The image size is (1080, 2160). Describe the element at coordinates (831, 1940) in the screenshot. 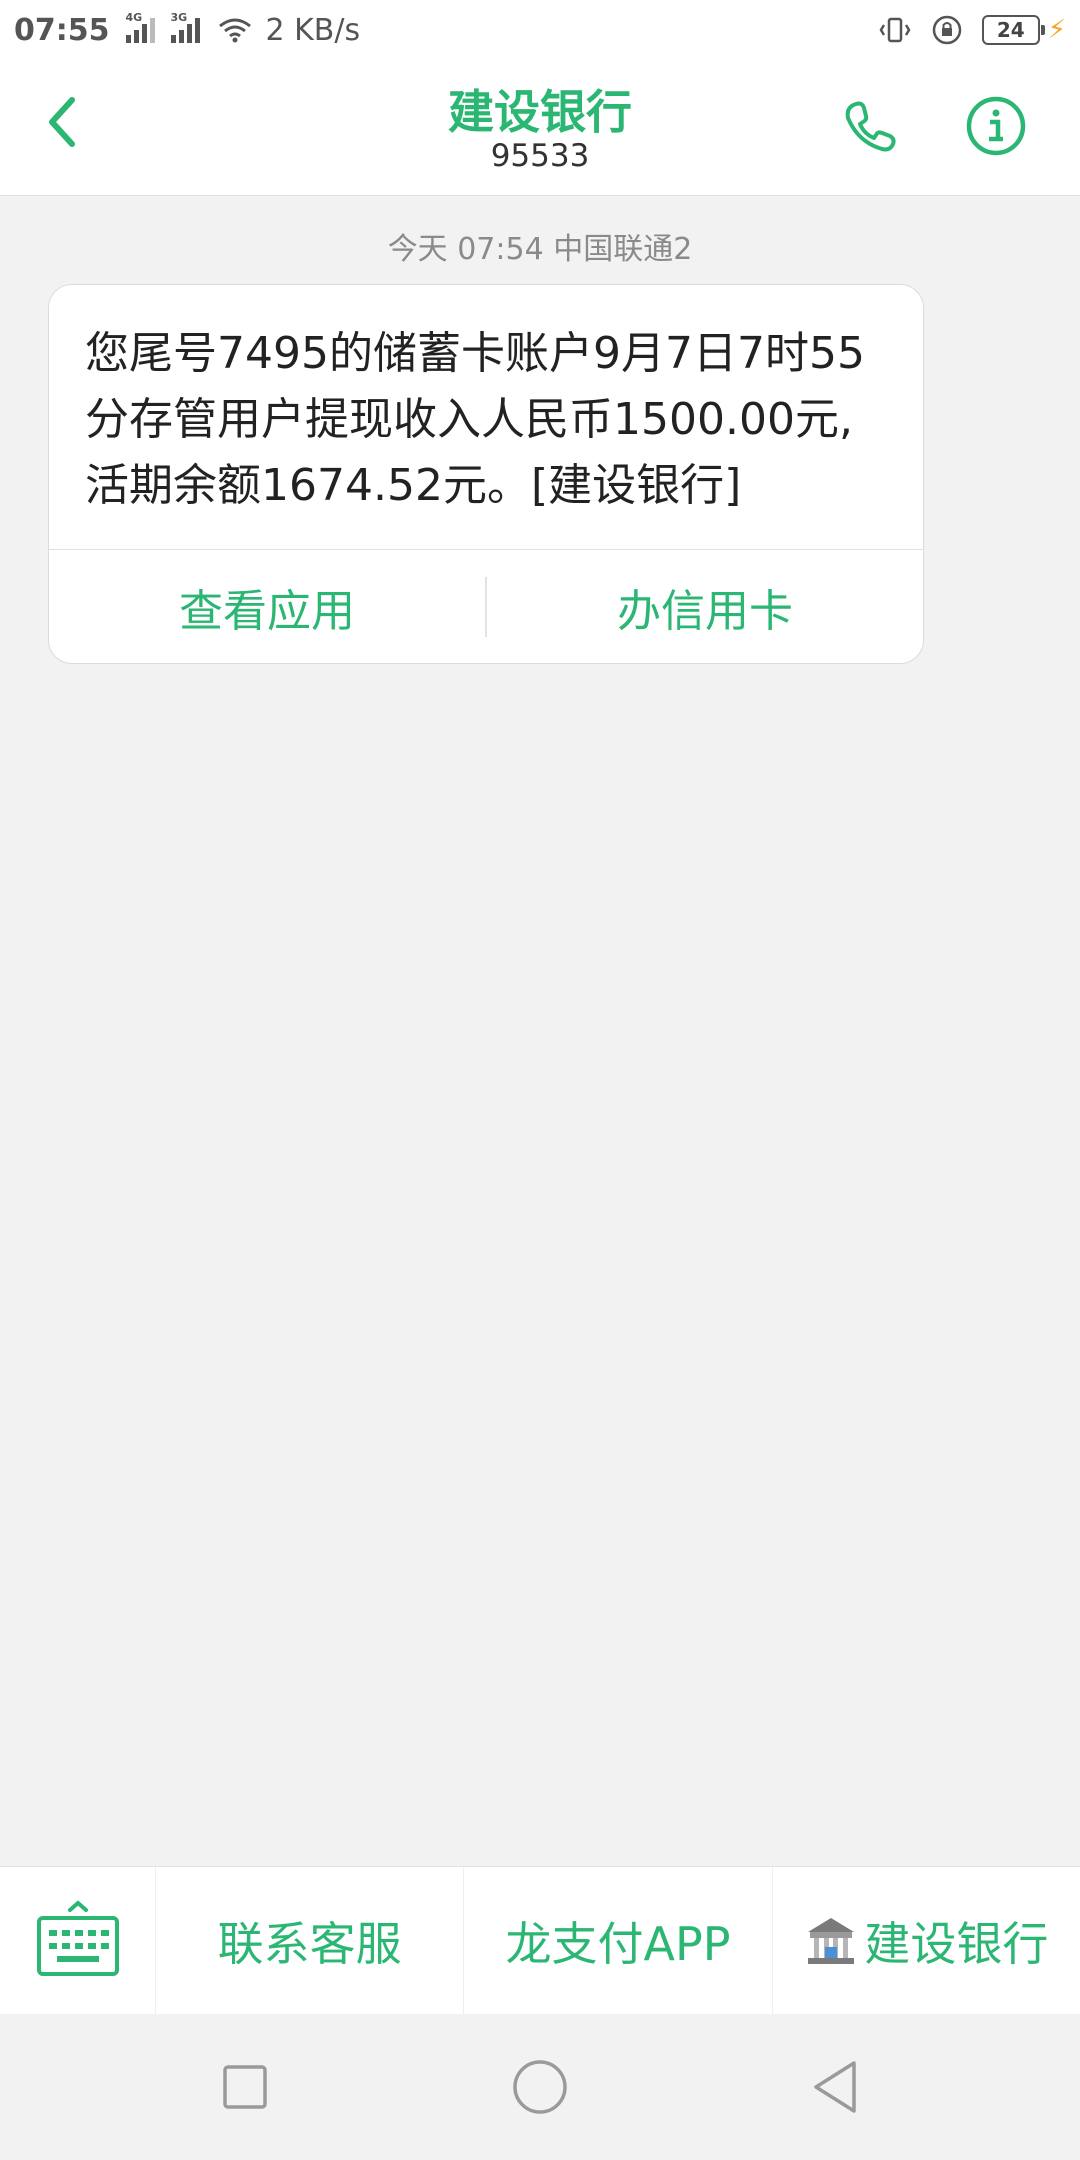

I see `bank-icon` at that location.